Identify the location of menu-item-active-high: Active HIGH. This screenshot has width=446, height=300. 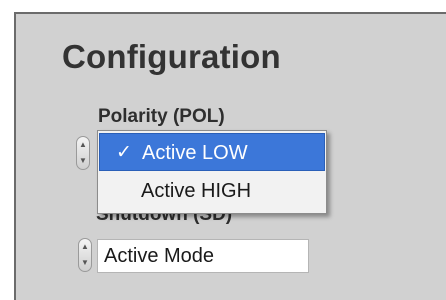
(212, 191).